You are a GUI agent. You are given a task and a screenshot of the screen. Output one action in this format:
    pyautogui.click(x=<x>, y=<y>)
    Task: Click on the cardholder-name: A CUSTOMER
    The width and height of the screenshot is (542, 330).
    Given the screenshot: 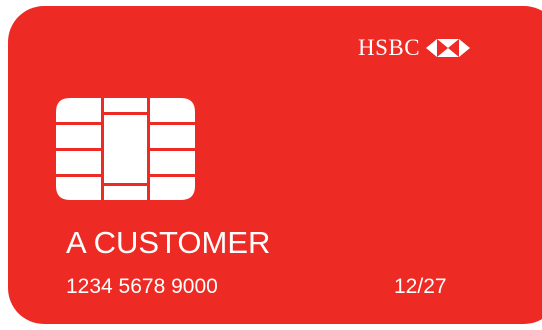 What is the action you would take?
    pyautogui.click(x=168, y=242)
    